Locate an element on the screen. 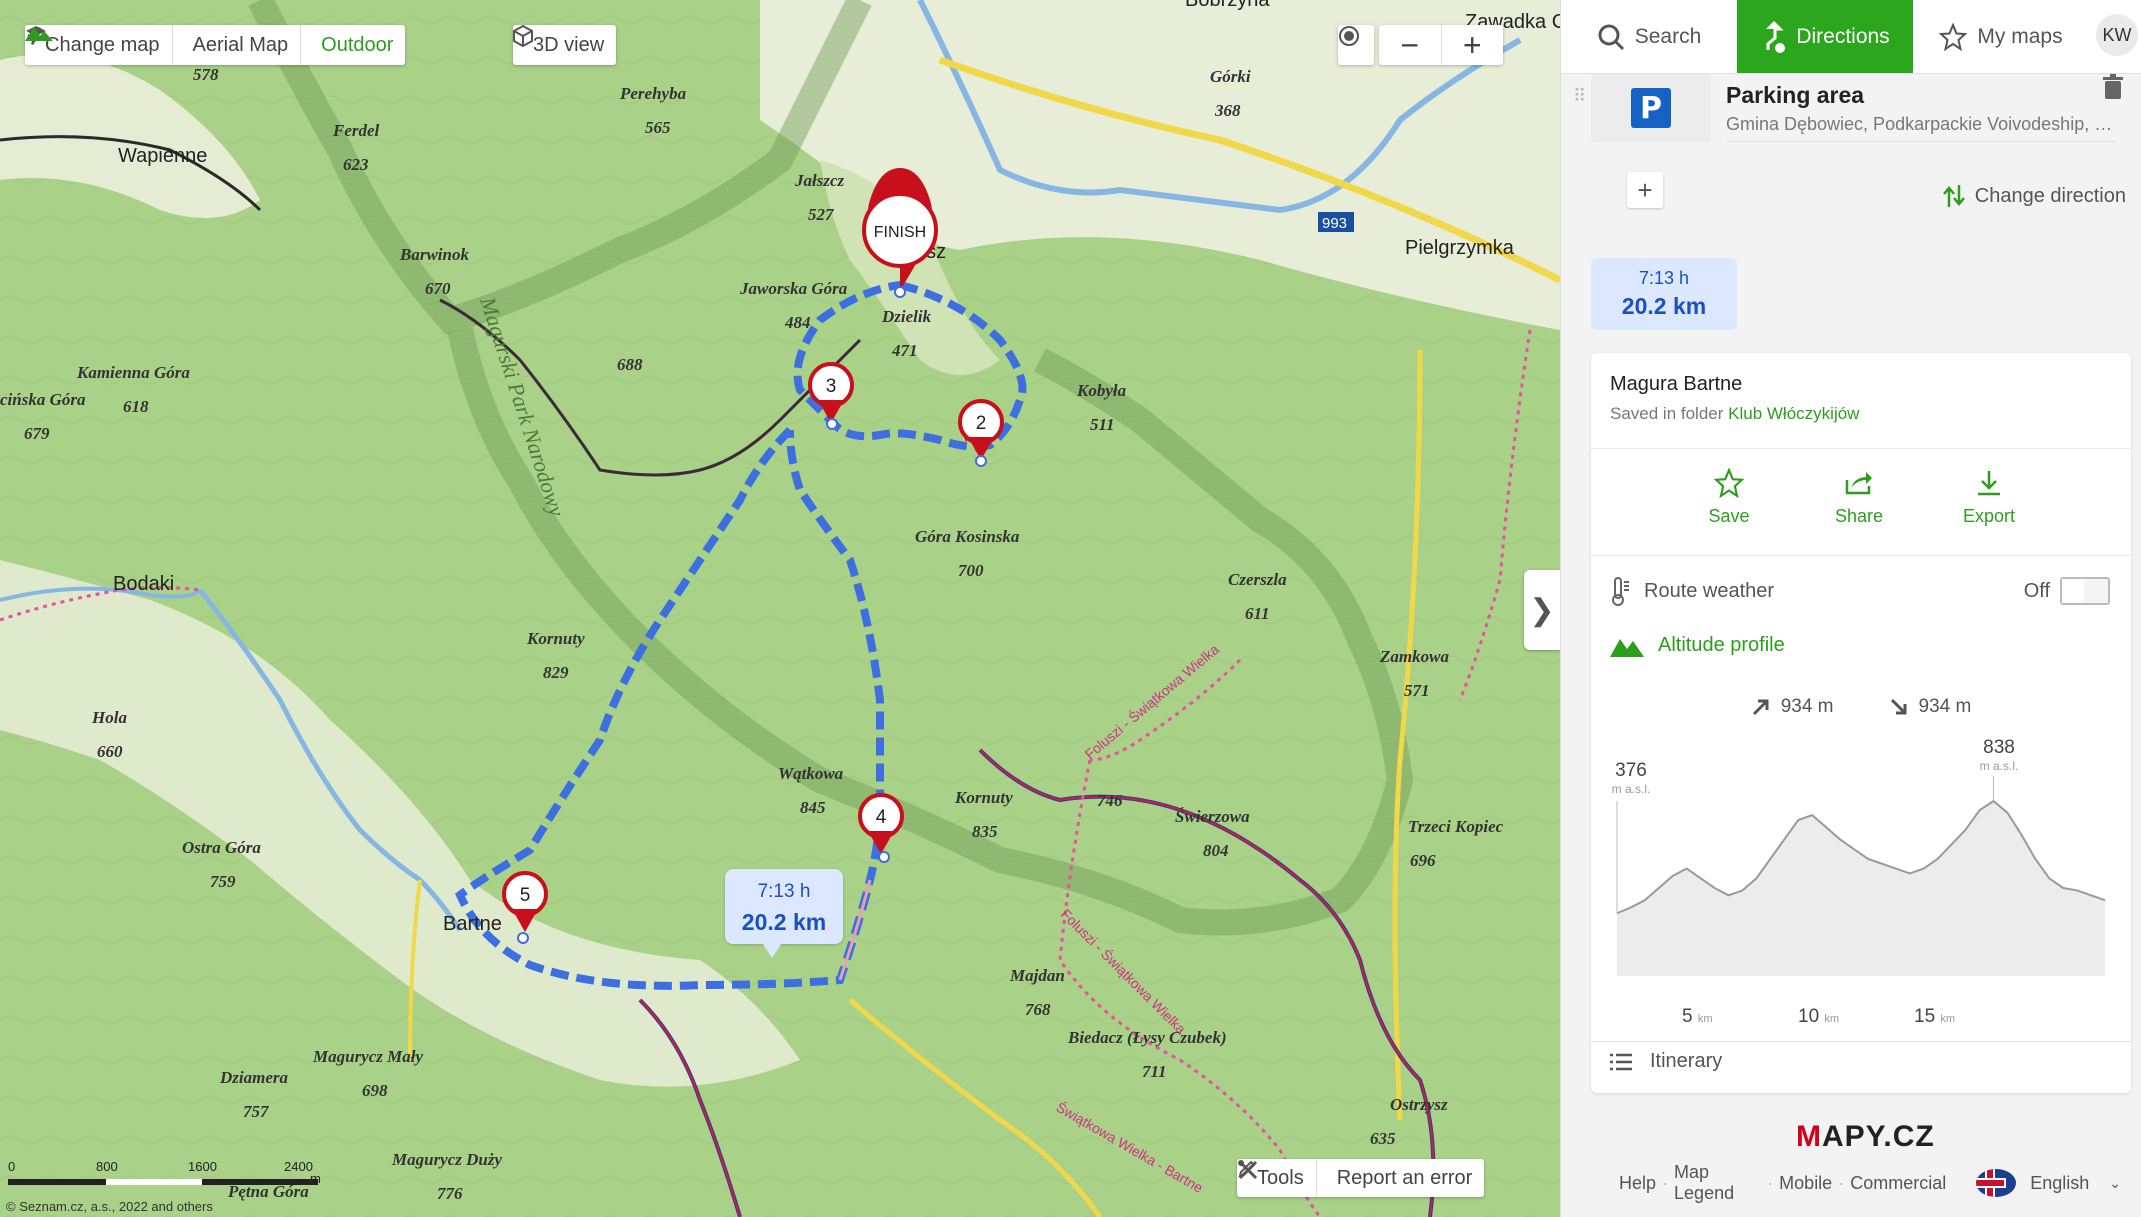 The image size is (2141, 1217). outdoor-map-button: Outdoor is located at coordinates (215, 45).